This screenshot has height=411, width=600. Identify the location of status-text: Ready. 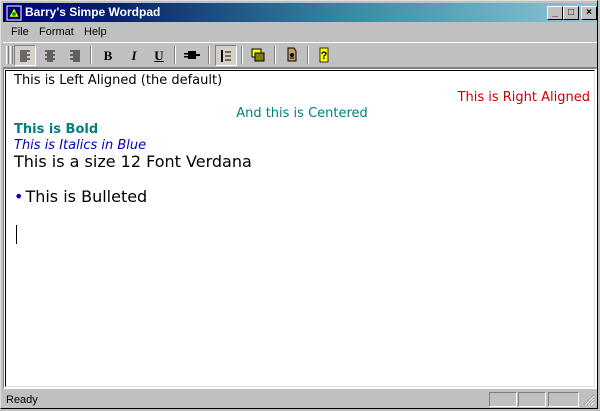
(22, 400).